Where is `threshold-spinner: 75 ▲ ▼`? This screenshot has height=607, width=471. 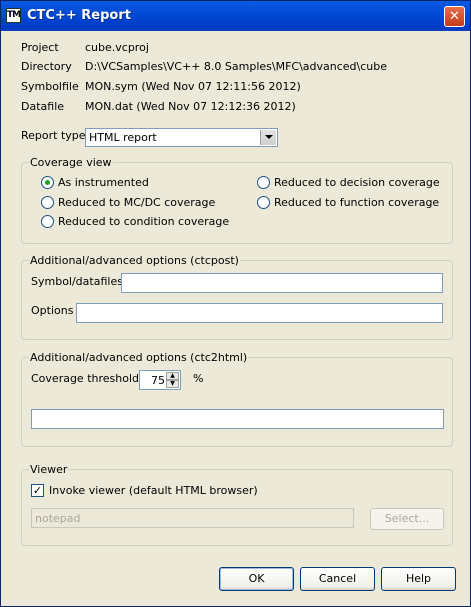 threshold-spinner: 75 ▲ ▼ is located at coordinates (160, 380).